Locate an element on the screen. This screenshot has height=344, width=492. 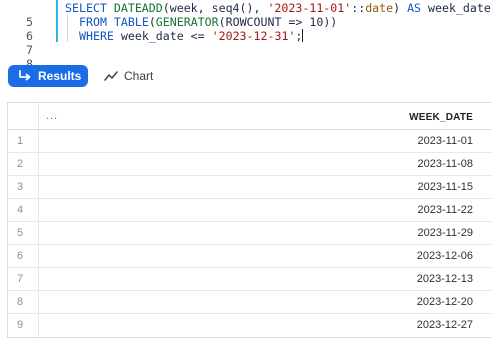
row-number-cell: 5 is located at coordinates (23, 233).